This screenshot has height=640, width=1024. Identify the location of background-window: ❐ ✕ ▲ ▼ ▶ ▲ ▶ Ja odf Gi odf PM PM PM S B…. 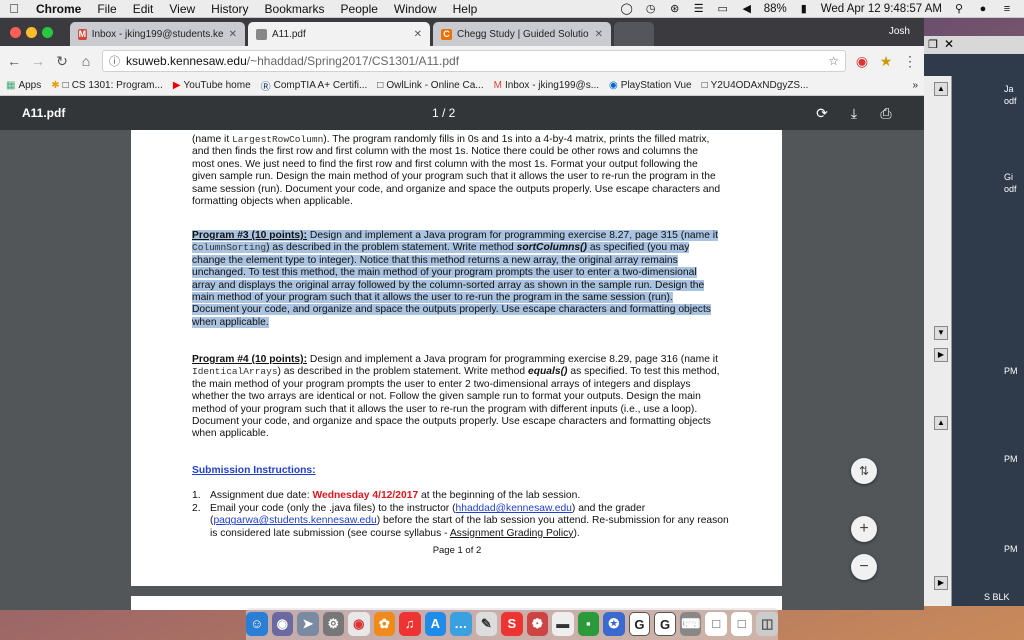
(974, 321).